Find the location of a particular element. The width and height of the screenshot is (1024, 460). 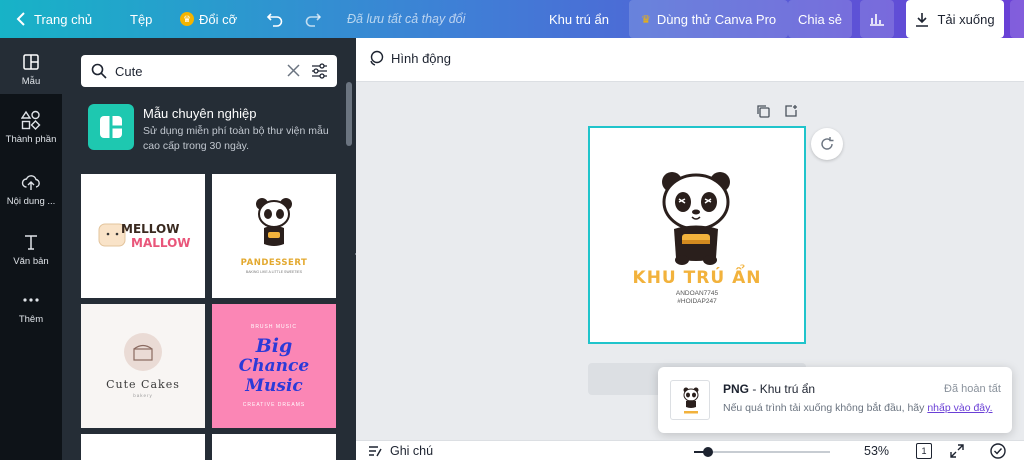

search-box is located at coordinates (209, 71).